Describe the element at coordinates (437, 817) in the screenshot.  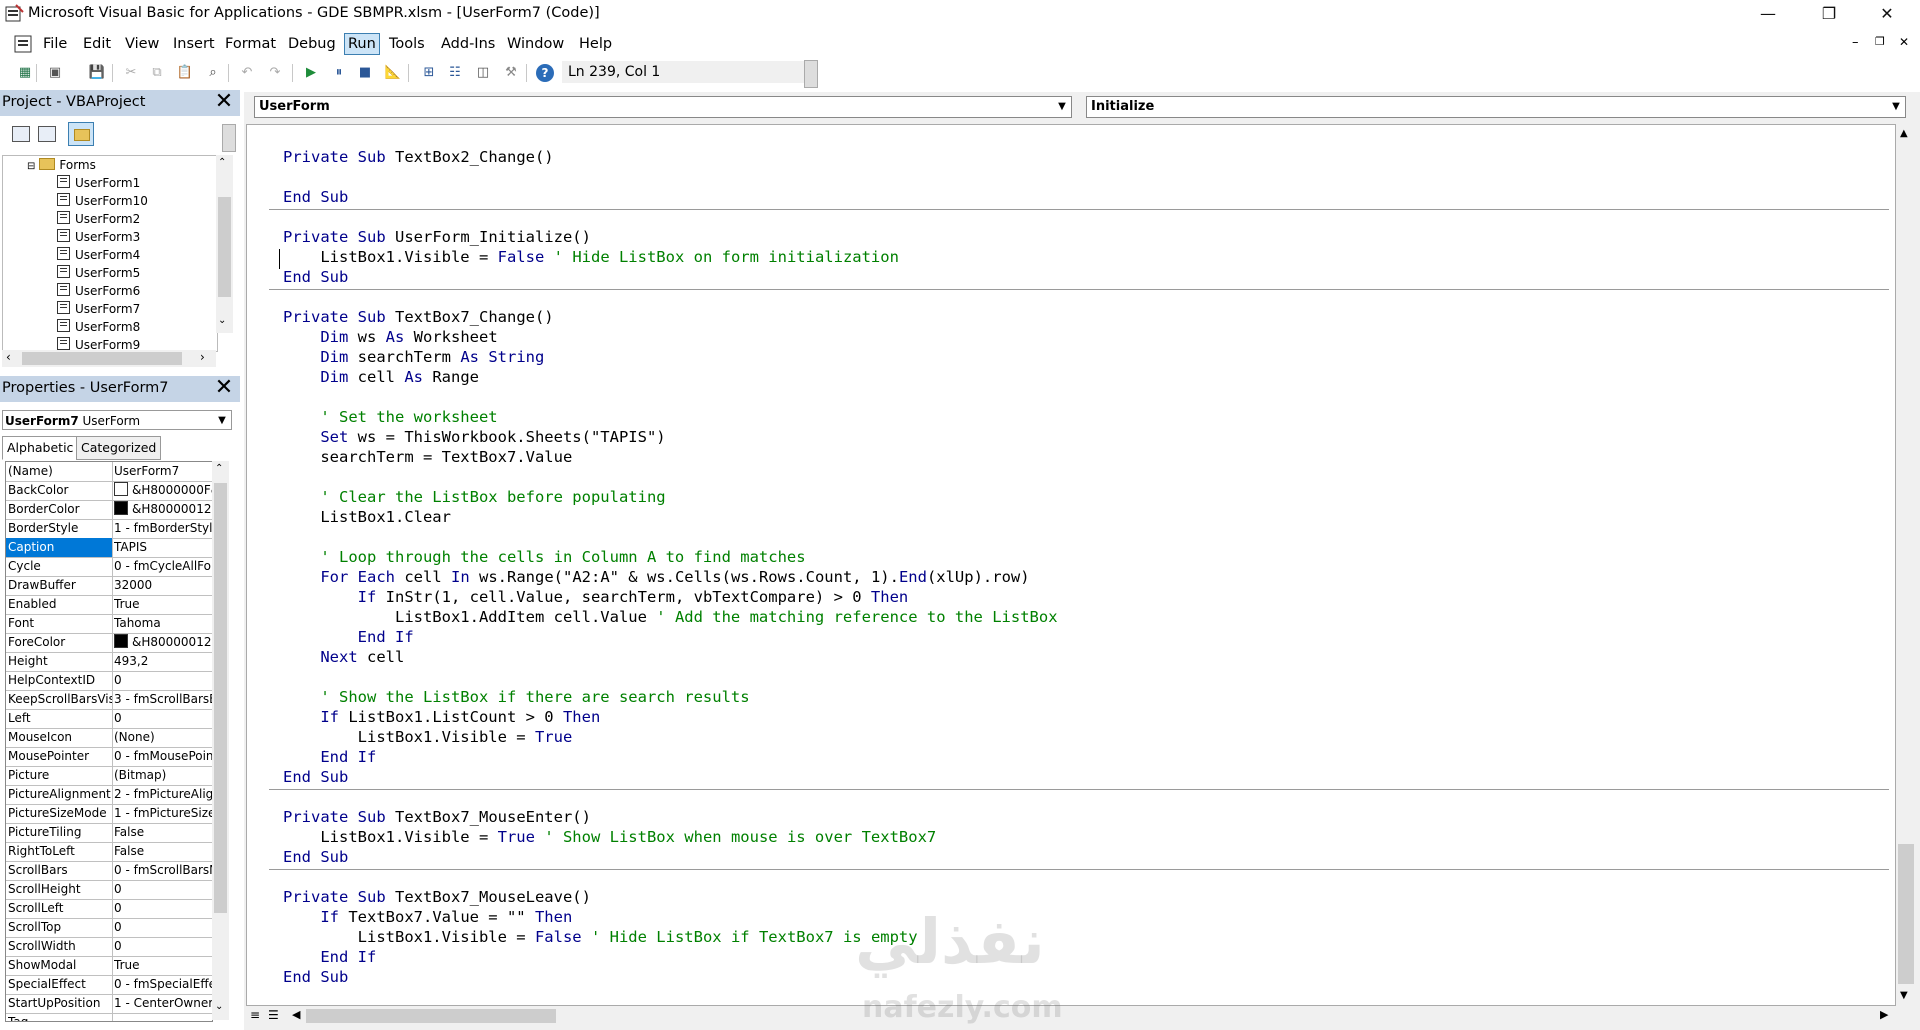
I see `code-line: Private Sub TextBox7_MouseEnter()` at that location.